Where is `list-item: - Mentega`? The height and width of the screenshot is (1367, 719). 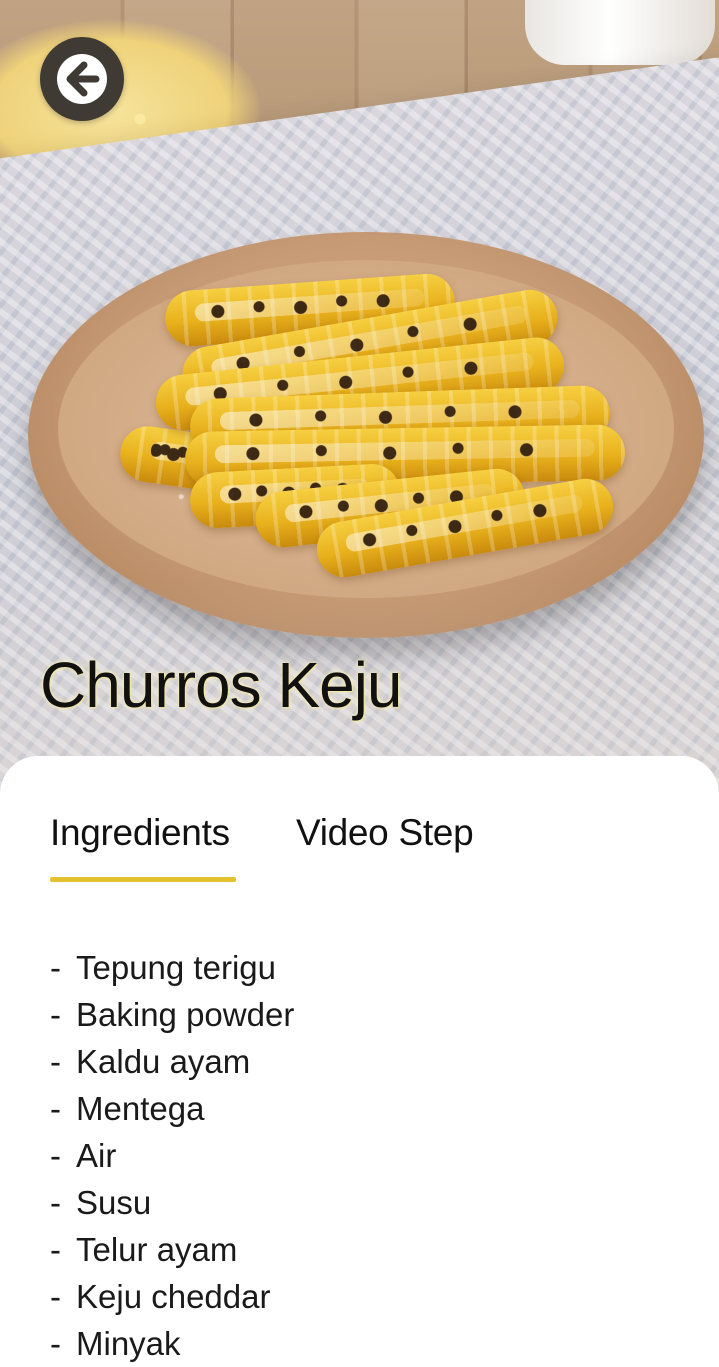 list-item: - Mentega is located at coordinates (172, 1108).